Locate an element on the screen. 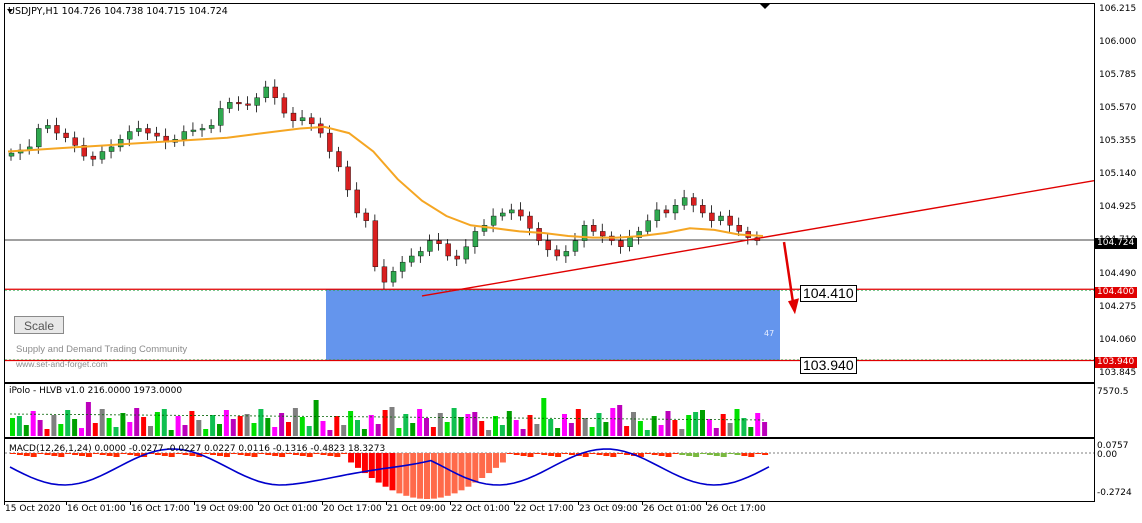 The width and height of the screenshot is (1142, 523). zone-bottom-label: 103.940 is located at coordinates (828, 365).